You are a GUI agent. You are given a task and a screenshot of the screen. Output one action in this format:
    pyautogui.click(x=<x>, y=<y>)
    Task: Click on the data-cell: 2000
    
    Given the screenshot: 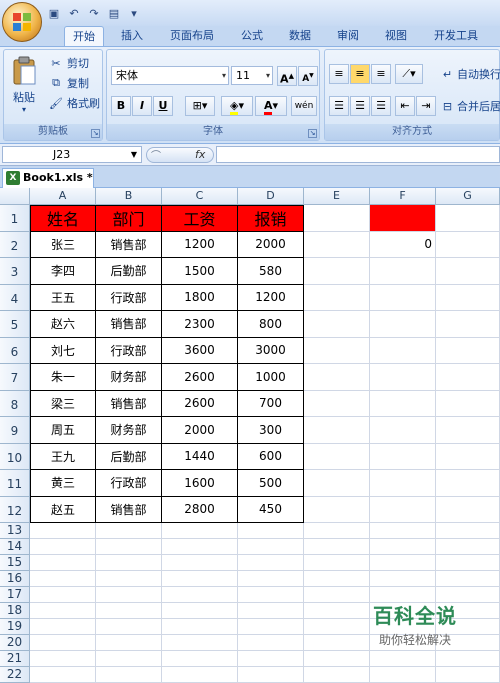 What is the action you would take?
    pyautogui.click(x=271, y=244)
    